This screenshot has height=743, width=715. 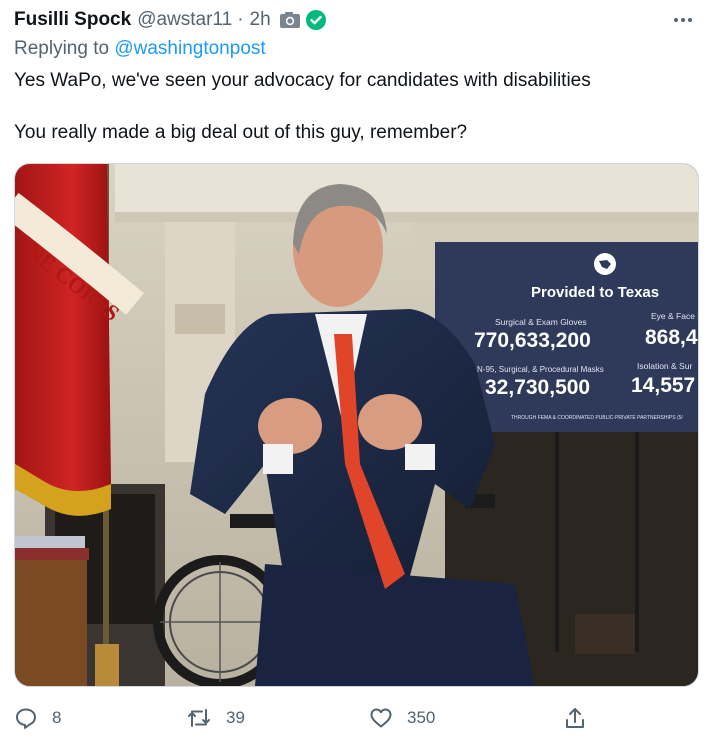 What do you see at coordinates (537, 387) in the screenshot?
I see `sign-item-3-value: 32,730,500` at bounding box center [537, 387].